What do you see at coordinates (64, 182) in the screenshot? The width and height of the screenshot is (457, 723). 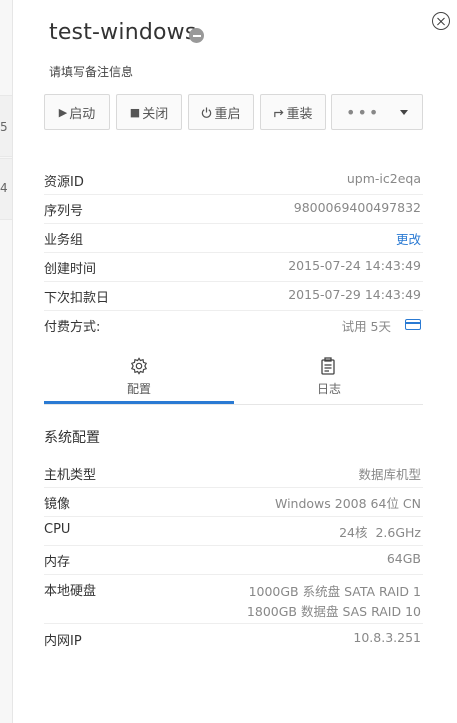 I see `resource-id-label: 资源ID` at bounding box center [64, 182].